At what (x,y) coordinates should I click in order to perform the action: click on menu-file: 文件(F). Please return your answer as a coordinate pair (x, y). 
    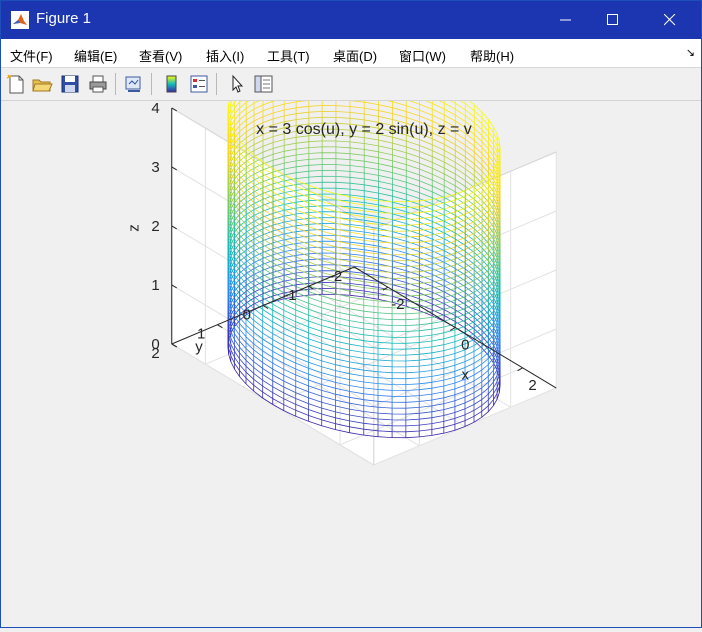
    Looking at the image, I should click on (31, 55).